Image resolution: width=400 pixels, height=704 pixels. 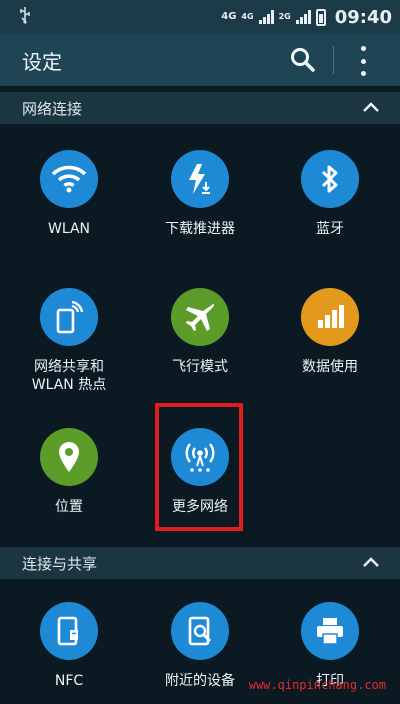 What do you see at coordinates (330, 317) in the screenshot?
I see `data-usage-icon` at bounding box center [330, 317].